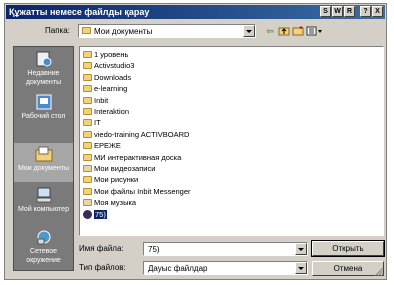 Image resolution: width=394 pixels, height=285 pixels. I want to click on list-item: viedo-training ACTIVBOARD, so click(136, 134).